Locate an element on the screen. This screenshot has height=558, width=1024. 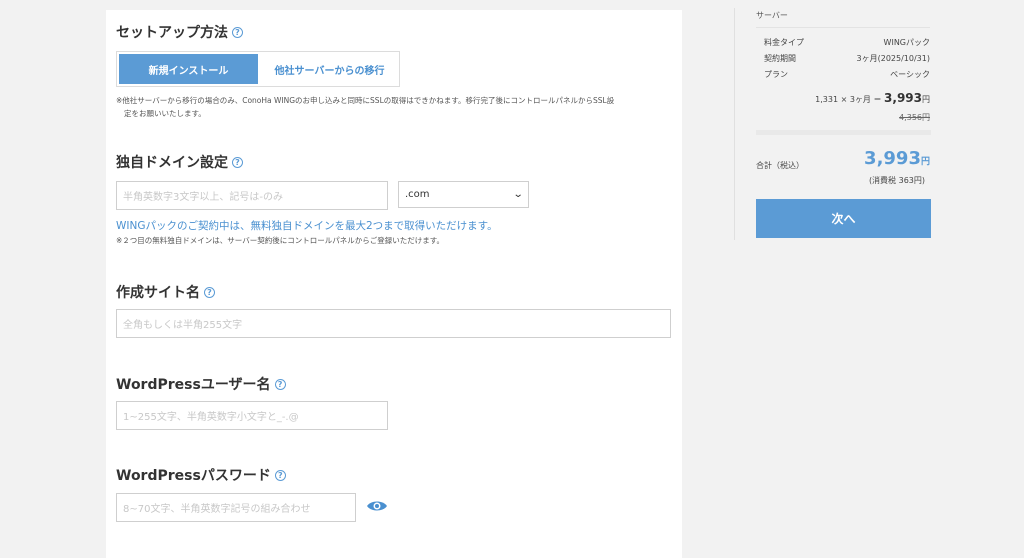
wp-password-input: 8~70文字、半角英数字記号の組み合わせ is located at coordinates (236, 507).